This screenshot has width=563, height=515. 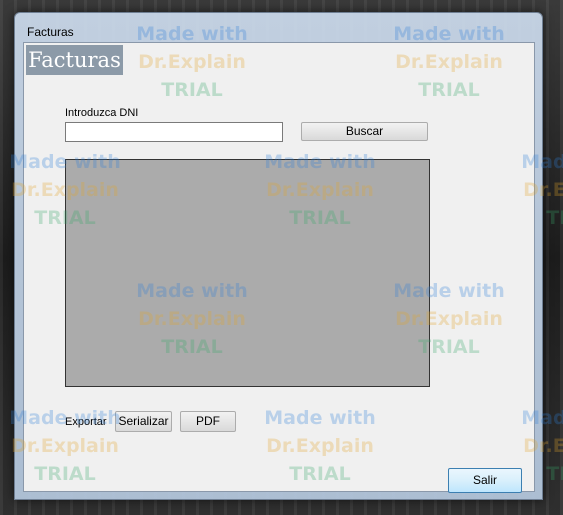 What do you see at coordinates (102, 113) in the screenshot?
I see `dni-label: Introduzca DNI` at bounding box center [102, 113].